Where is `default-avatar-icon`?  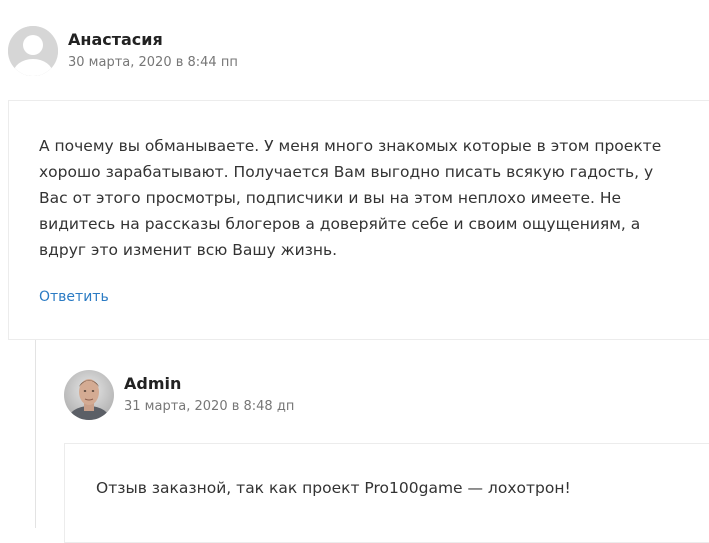 default-avatar-icon is located at coordinates (33, 51).